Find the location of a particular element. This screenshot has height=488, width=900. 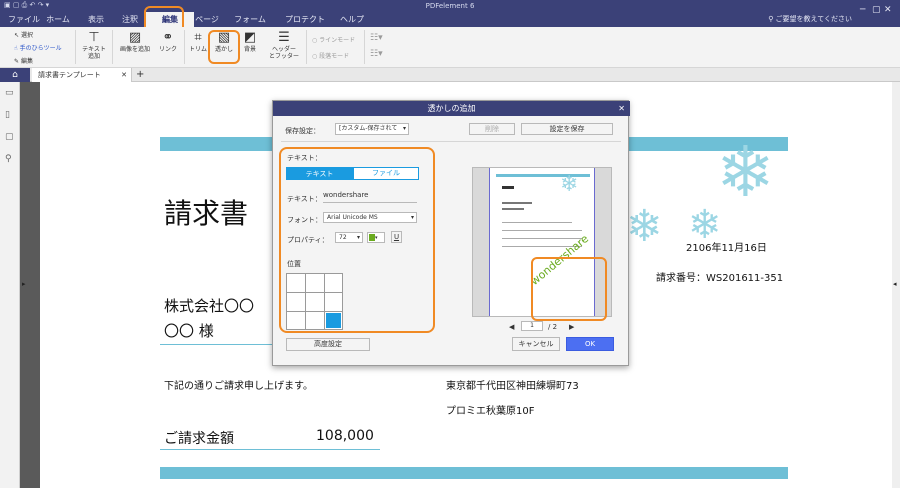

add-image-button: ▨ 画像を追加 is located at coordinates (135, 42).